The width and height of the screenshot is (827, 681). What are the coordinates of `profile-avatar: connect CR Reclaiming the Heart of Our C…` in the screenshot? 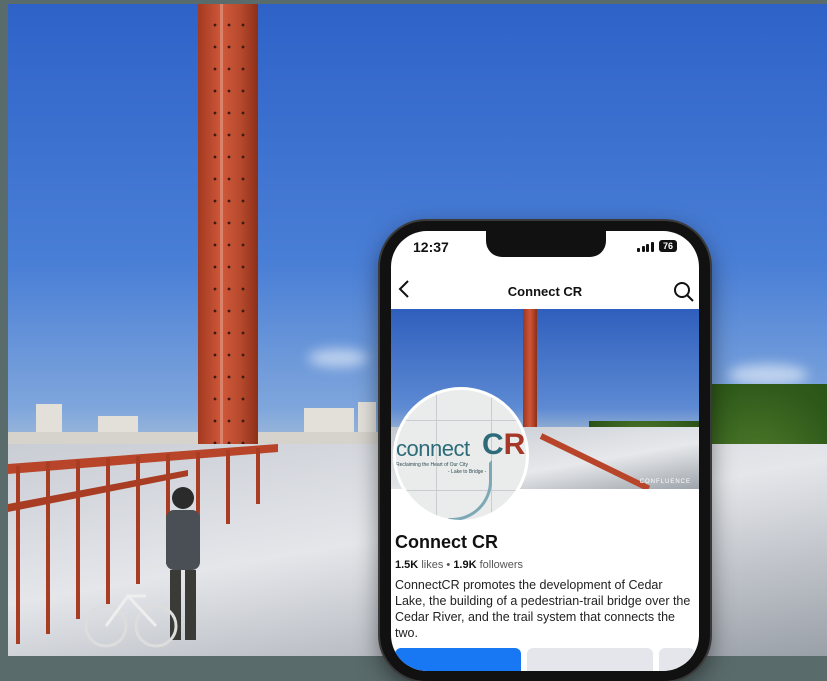 It's located at (461, 455).